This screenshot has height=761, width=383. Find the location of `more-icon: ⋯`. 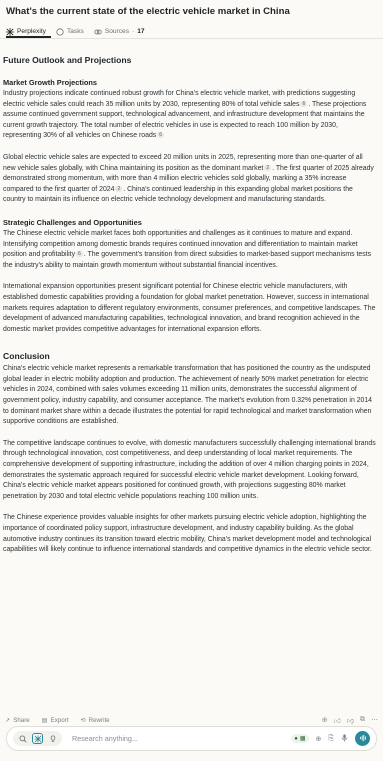

more-icon: ⋯ is located at coordinates (374, 720).